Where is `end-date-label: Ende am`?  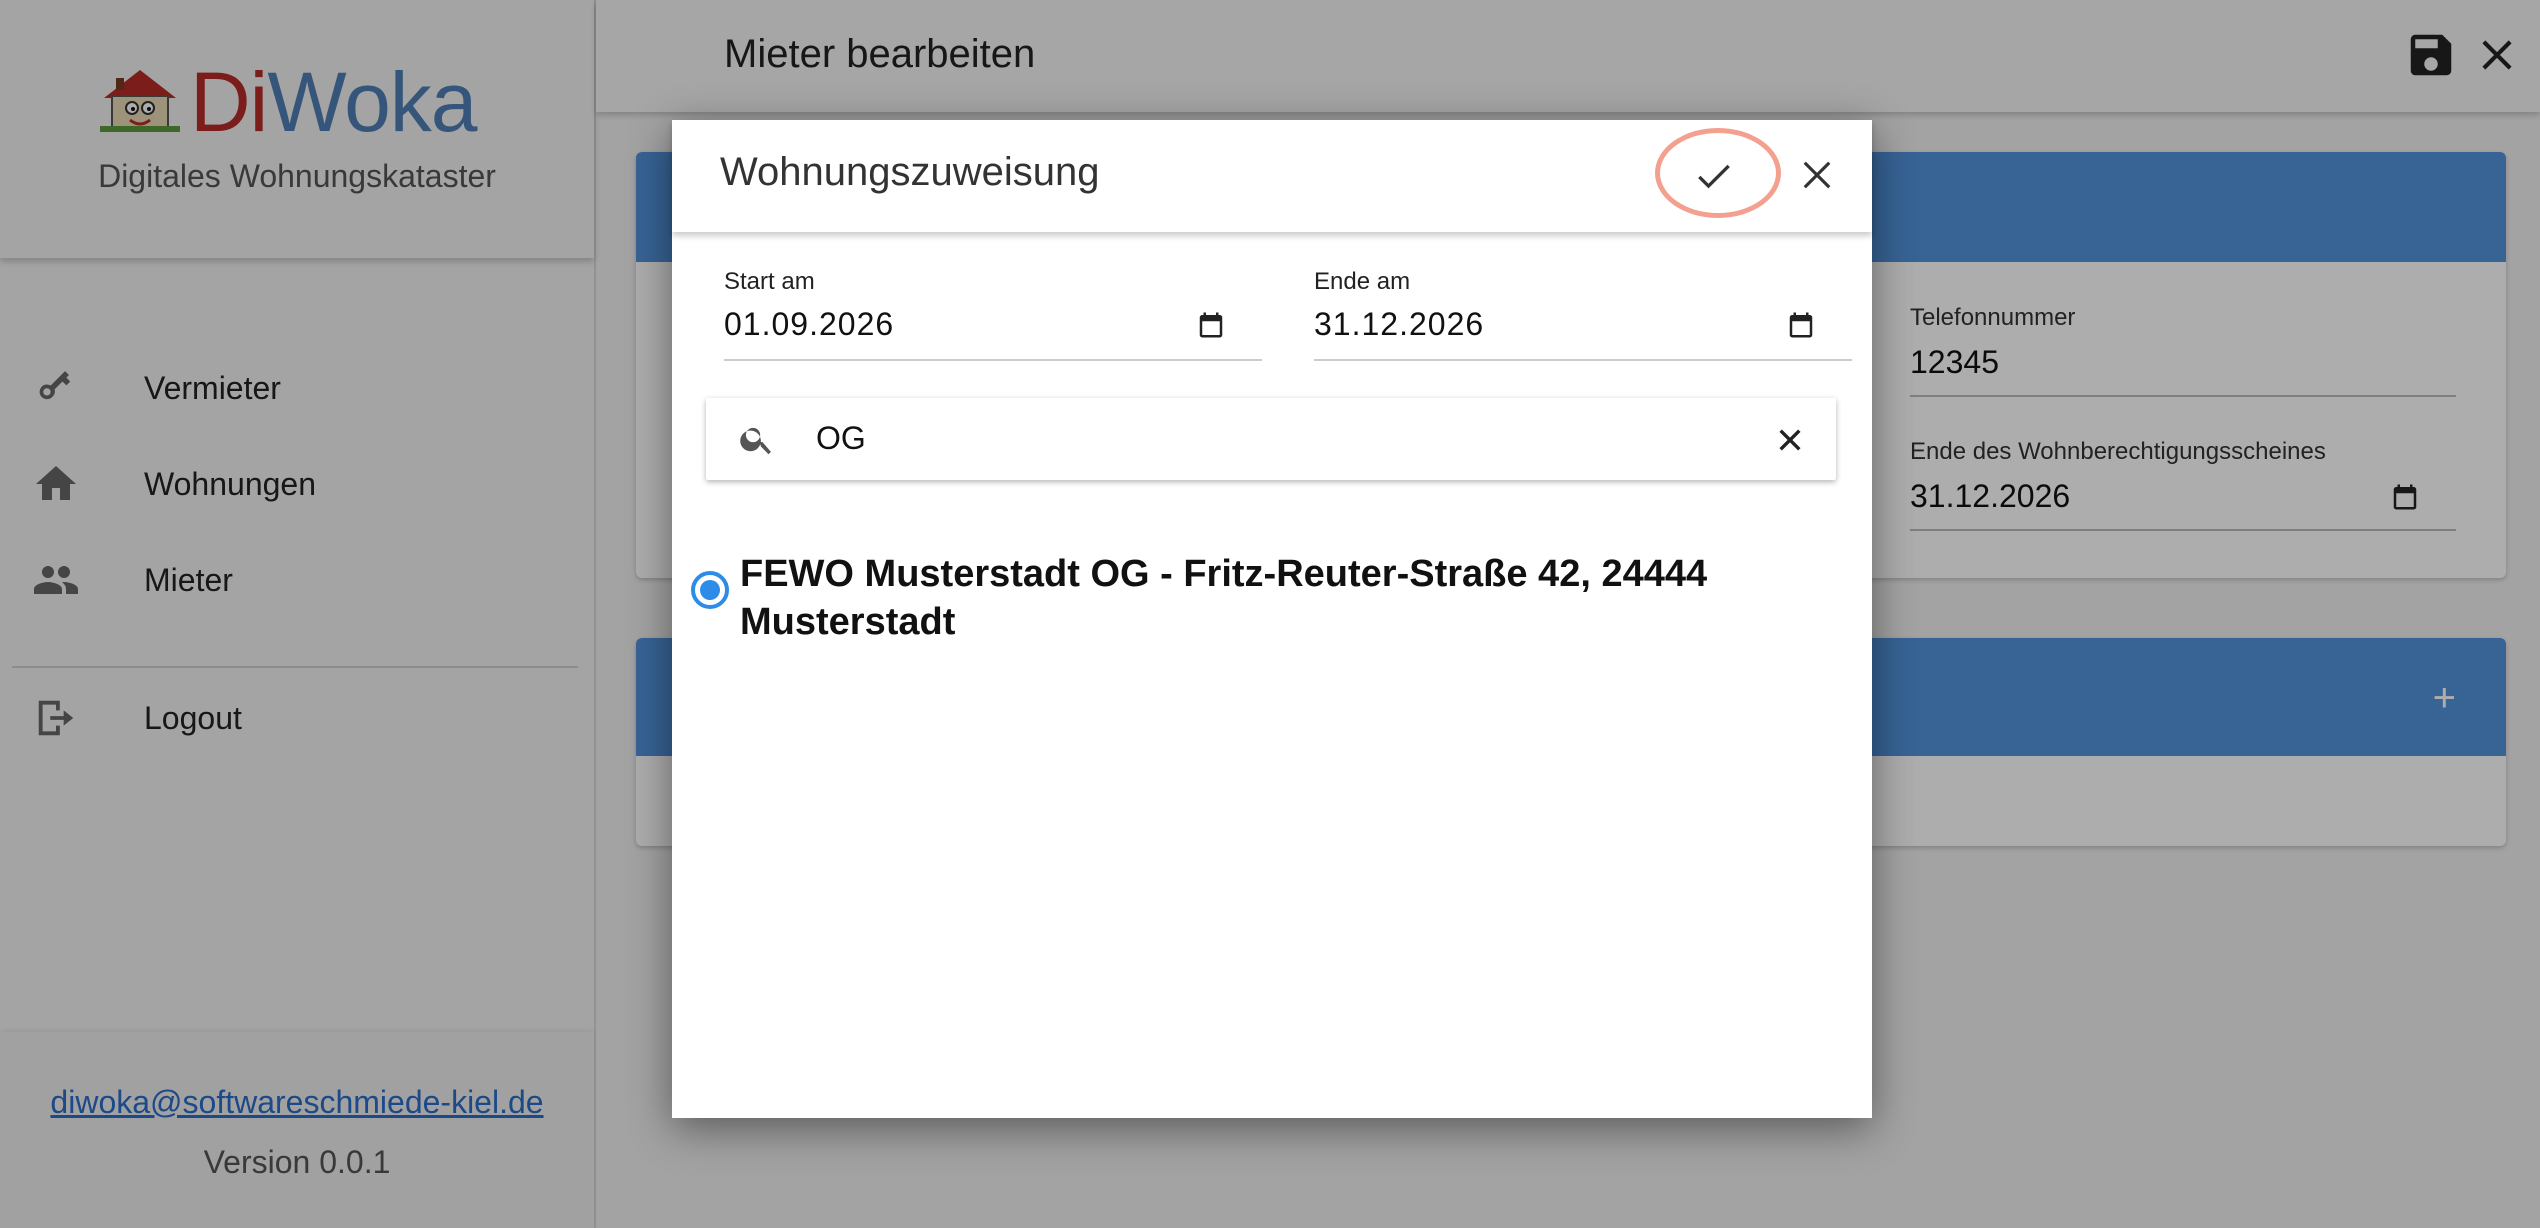
end-date-label: Ende am is located at coordinates (1362, 281).